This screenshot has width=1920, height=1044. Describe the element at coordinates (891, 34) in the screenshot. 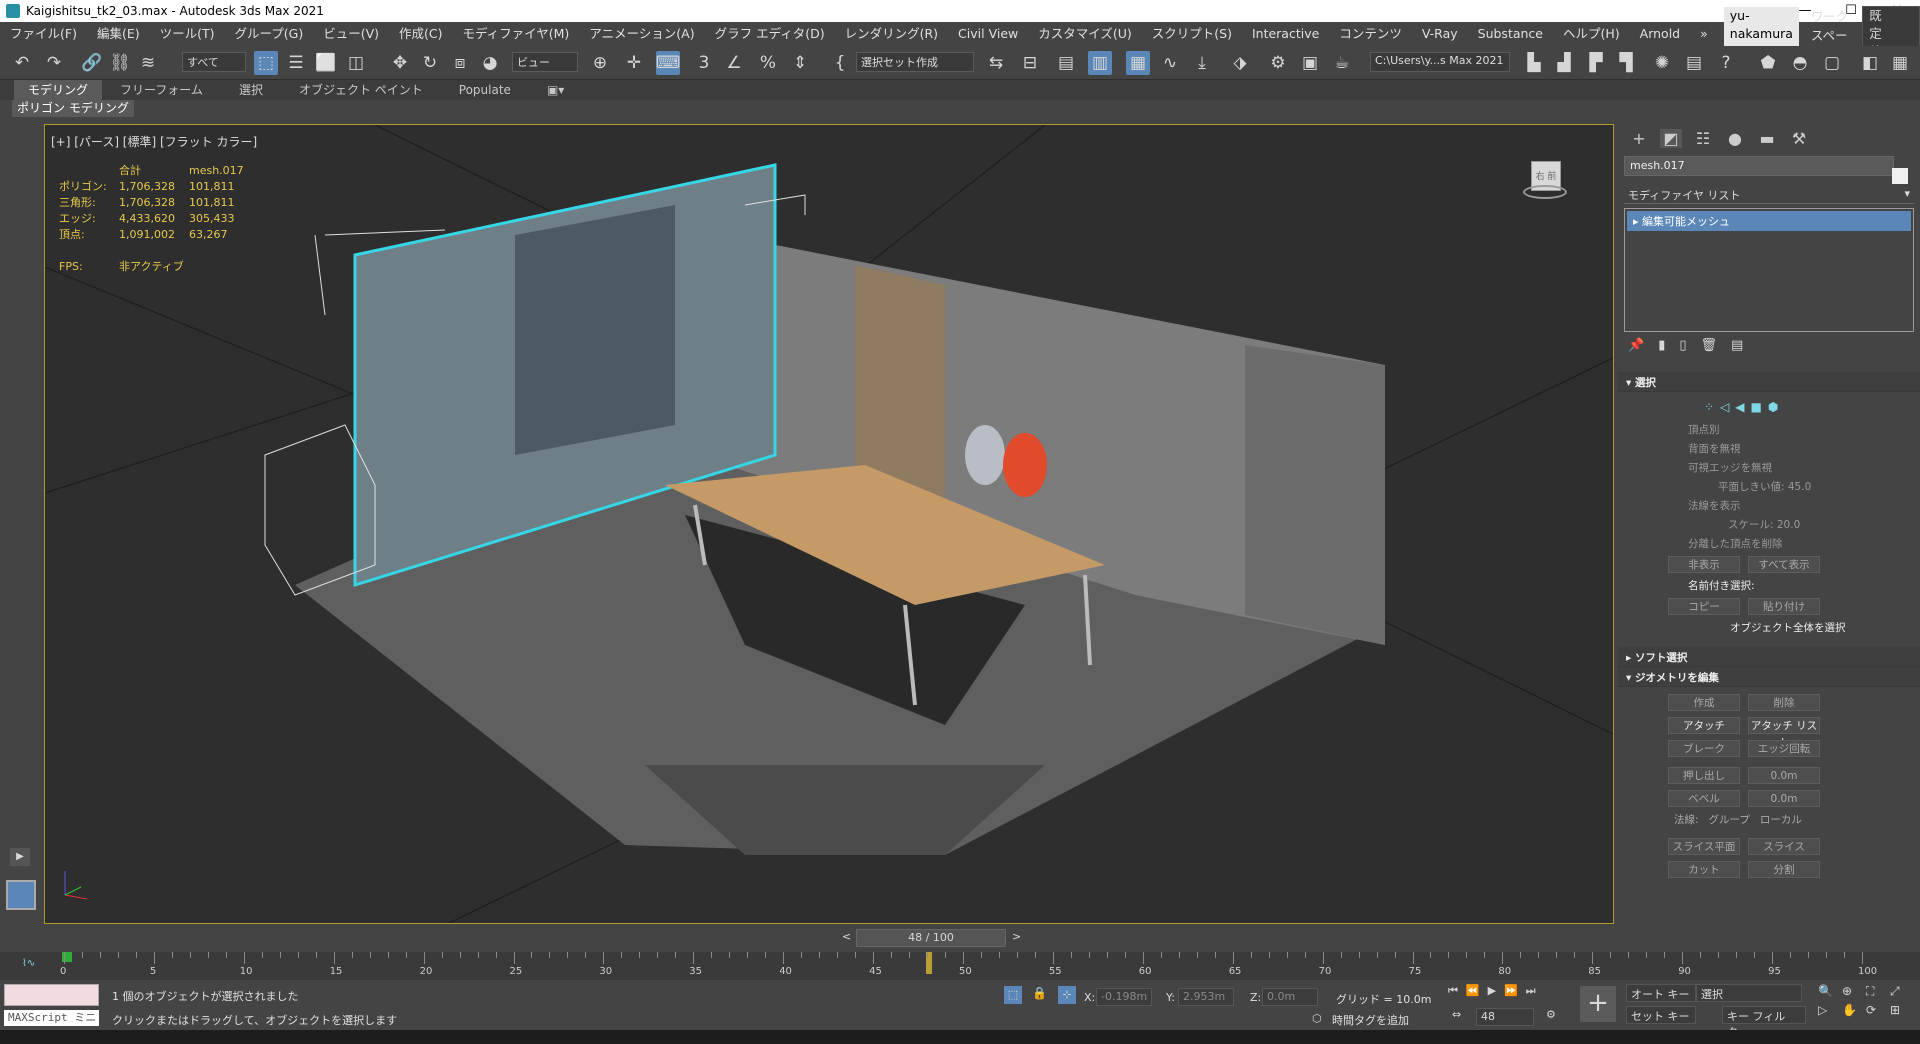

I see `menu-rendering: レンダリング(R)` at that location.